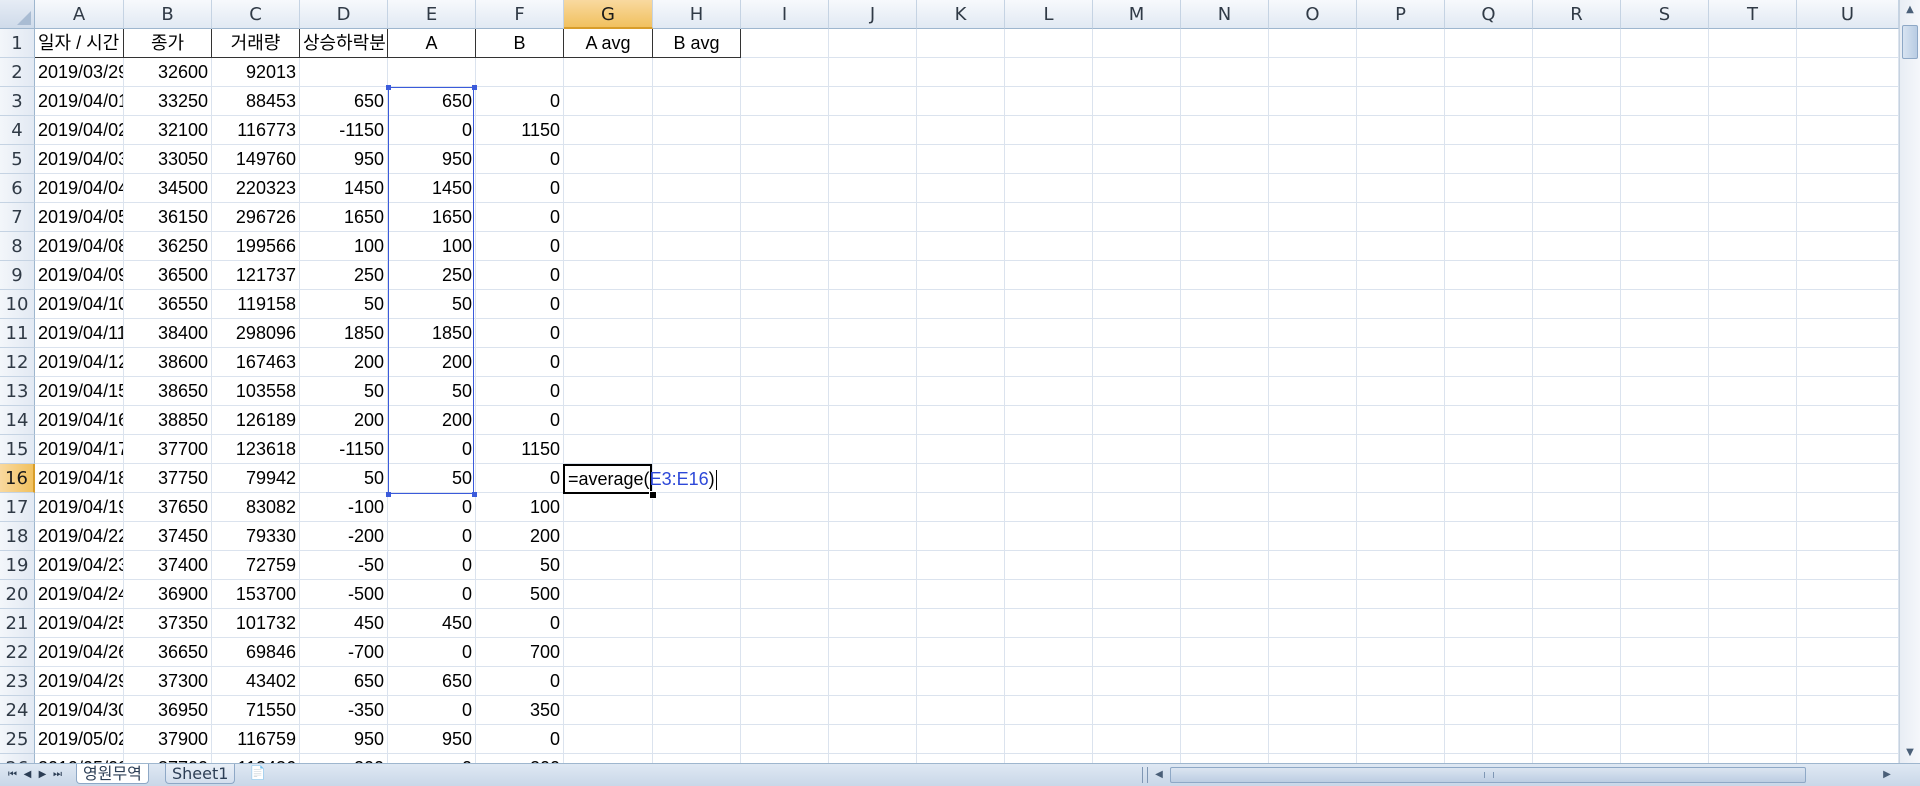  What do you see at coordinates (608, 130) in the screenshot?
I see `cell-g4` at bounding box center [608, 130].